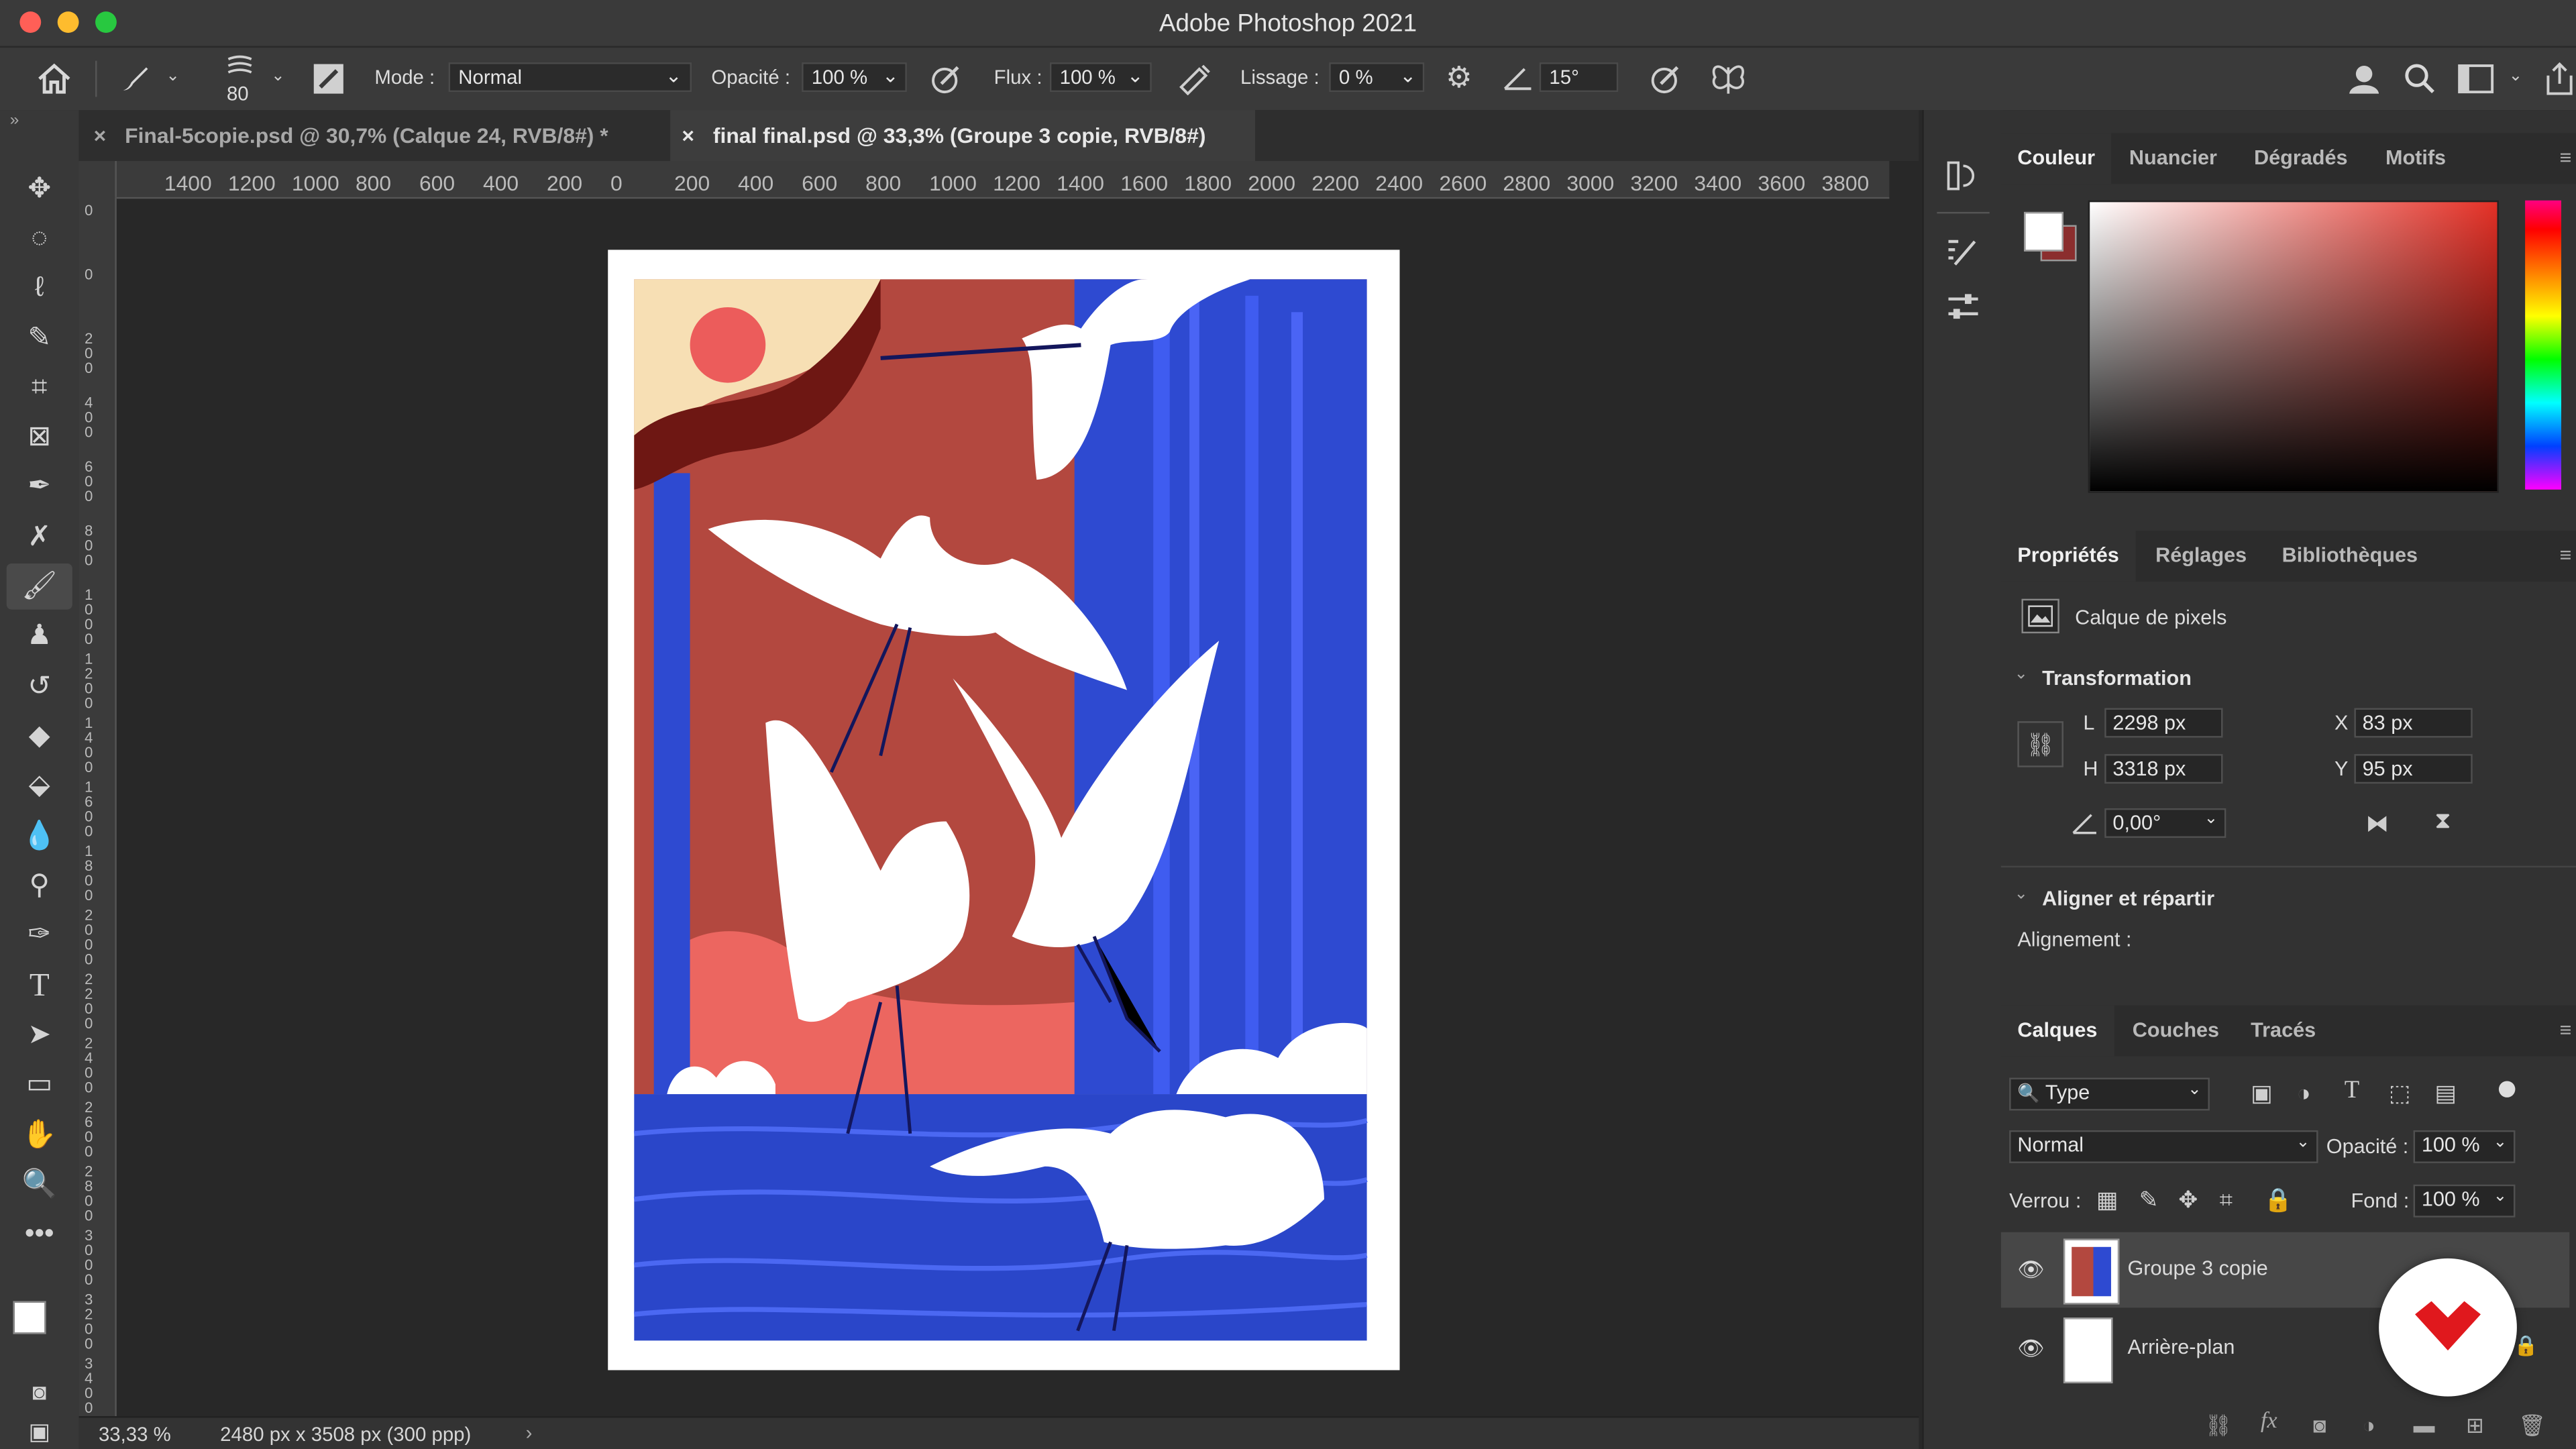 Image resolution: width=2576 pixels, height=1449 pixels. What do you see at coordinates (2128, 898) in the screenshot?
I see `align-section-title: Aligner et répartir` at bounding box center [2128, 898].